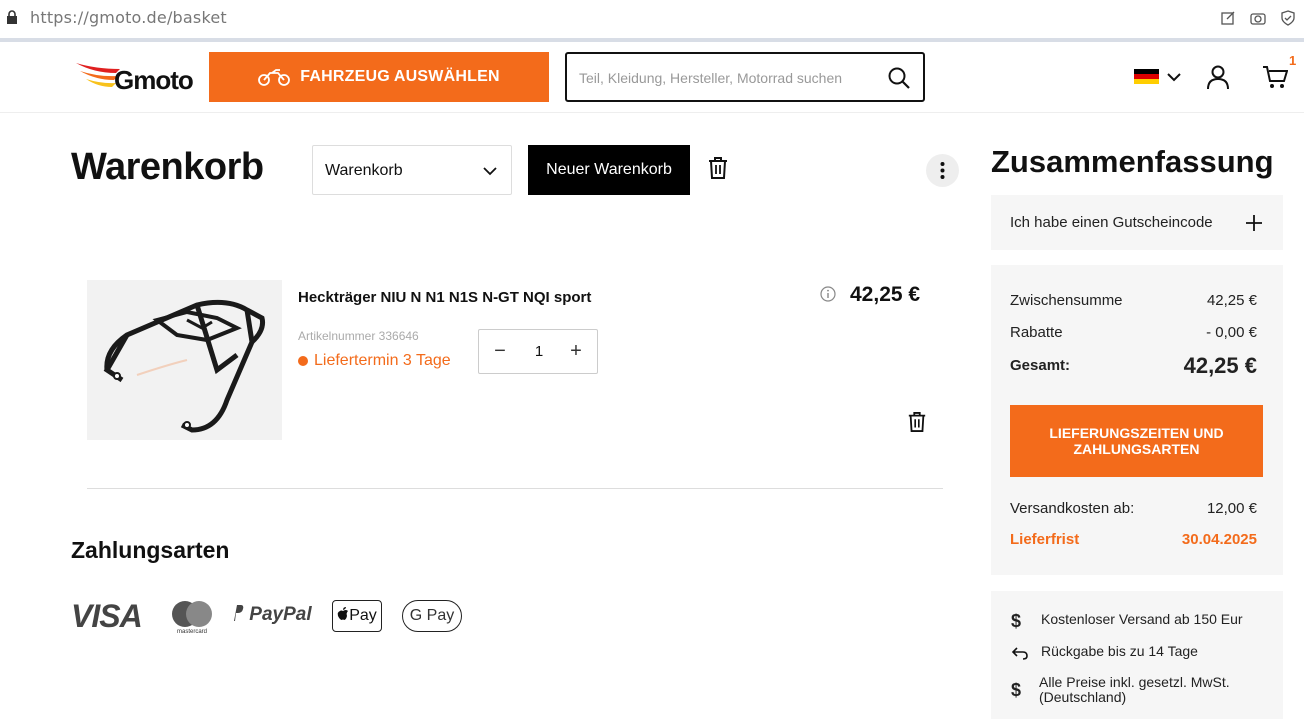 The height and width of the screenshot is (719, 1304). Describe the element at coordinates (412, 170) in the screenshot. I see `basket-select: Warenkorb` at that location.